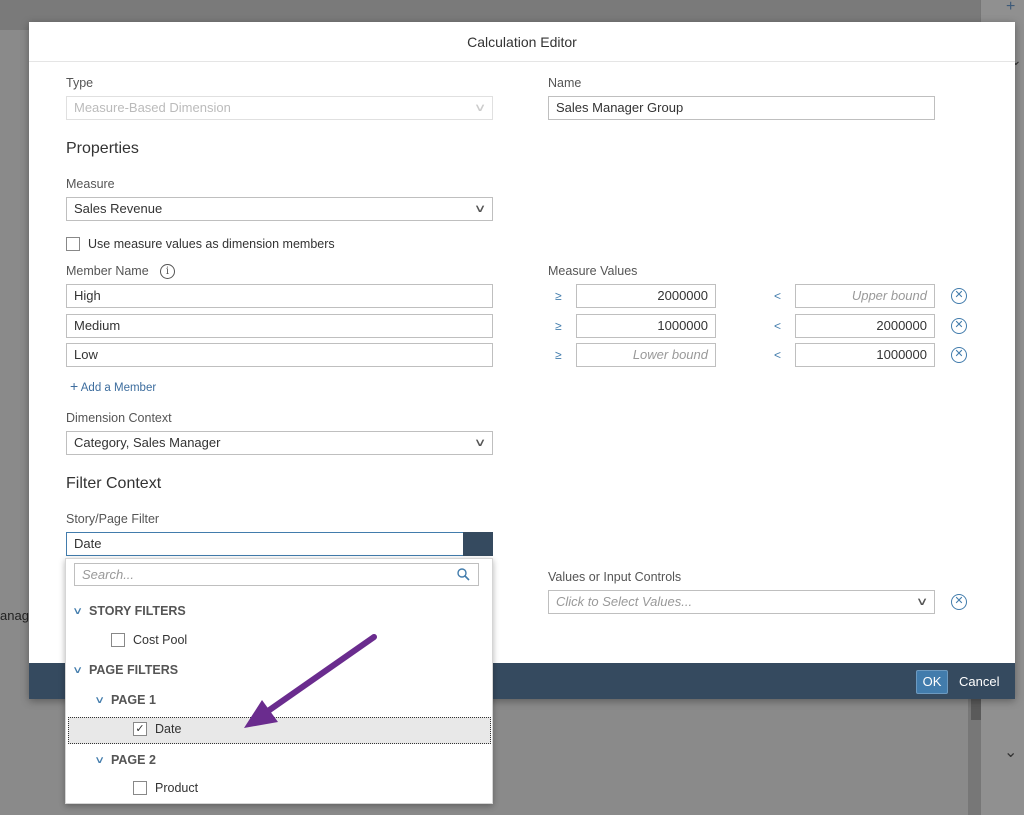 This screenshot has height=815, width=1024. Describe the element at coordinates (310, 681) in the screenshot. I see `annotation-arrow` at that location.